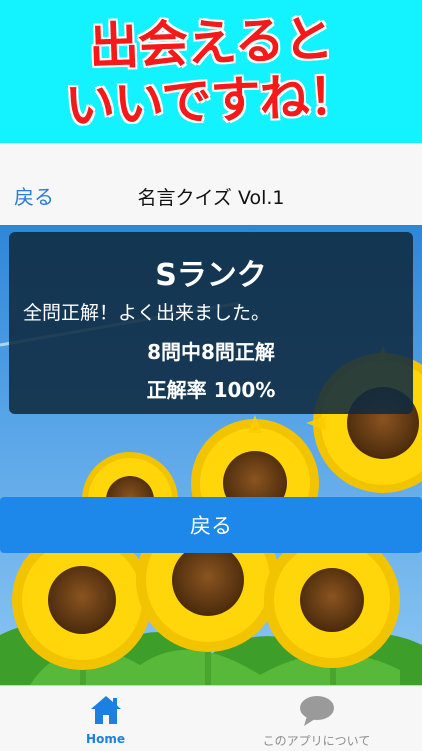 The width and height of the screenshot is (422, 751). I want to click on score-text: 8問中8問正解, so click(211, 352).